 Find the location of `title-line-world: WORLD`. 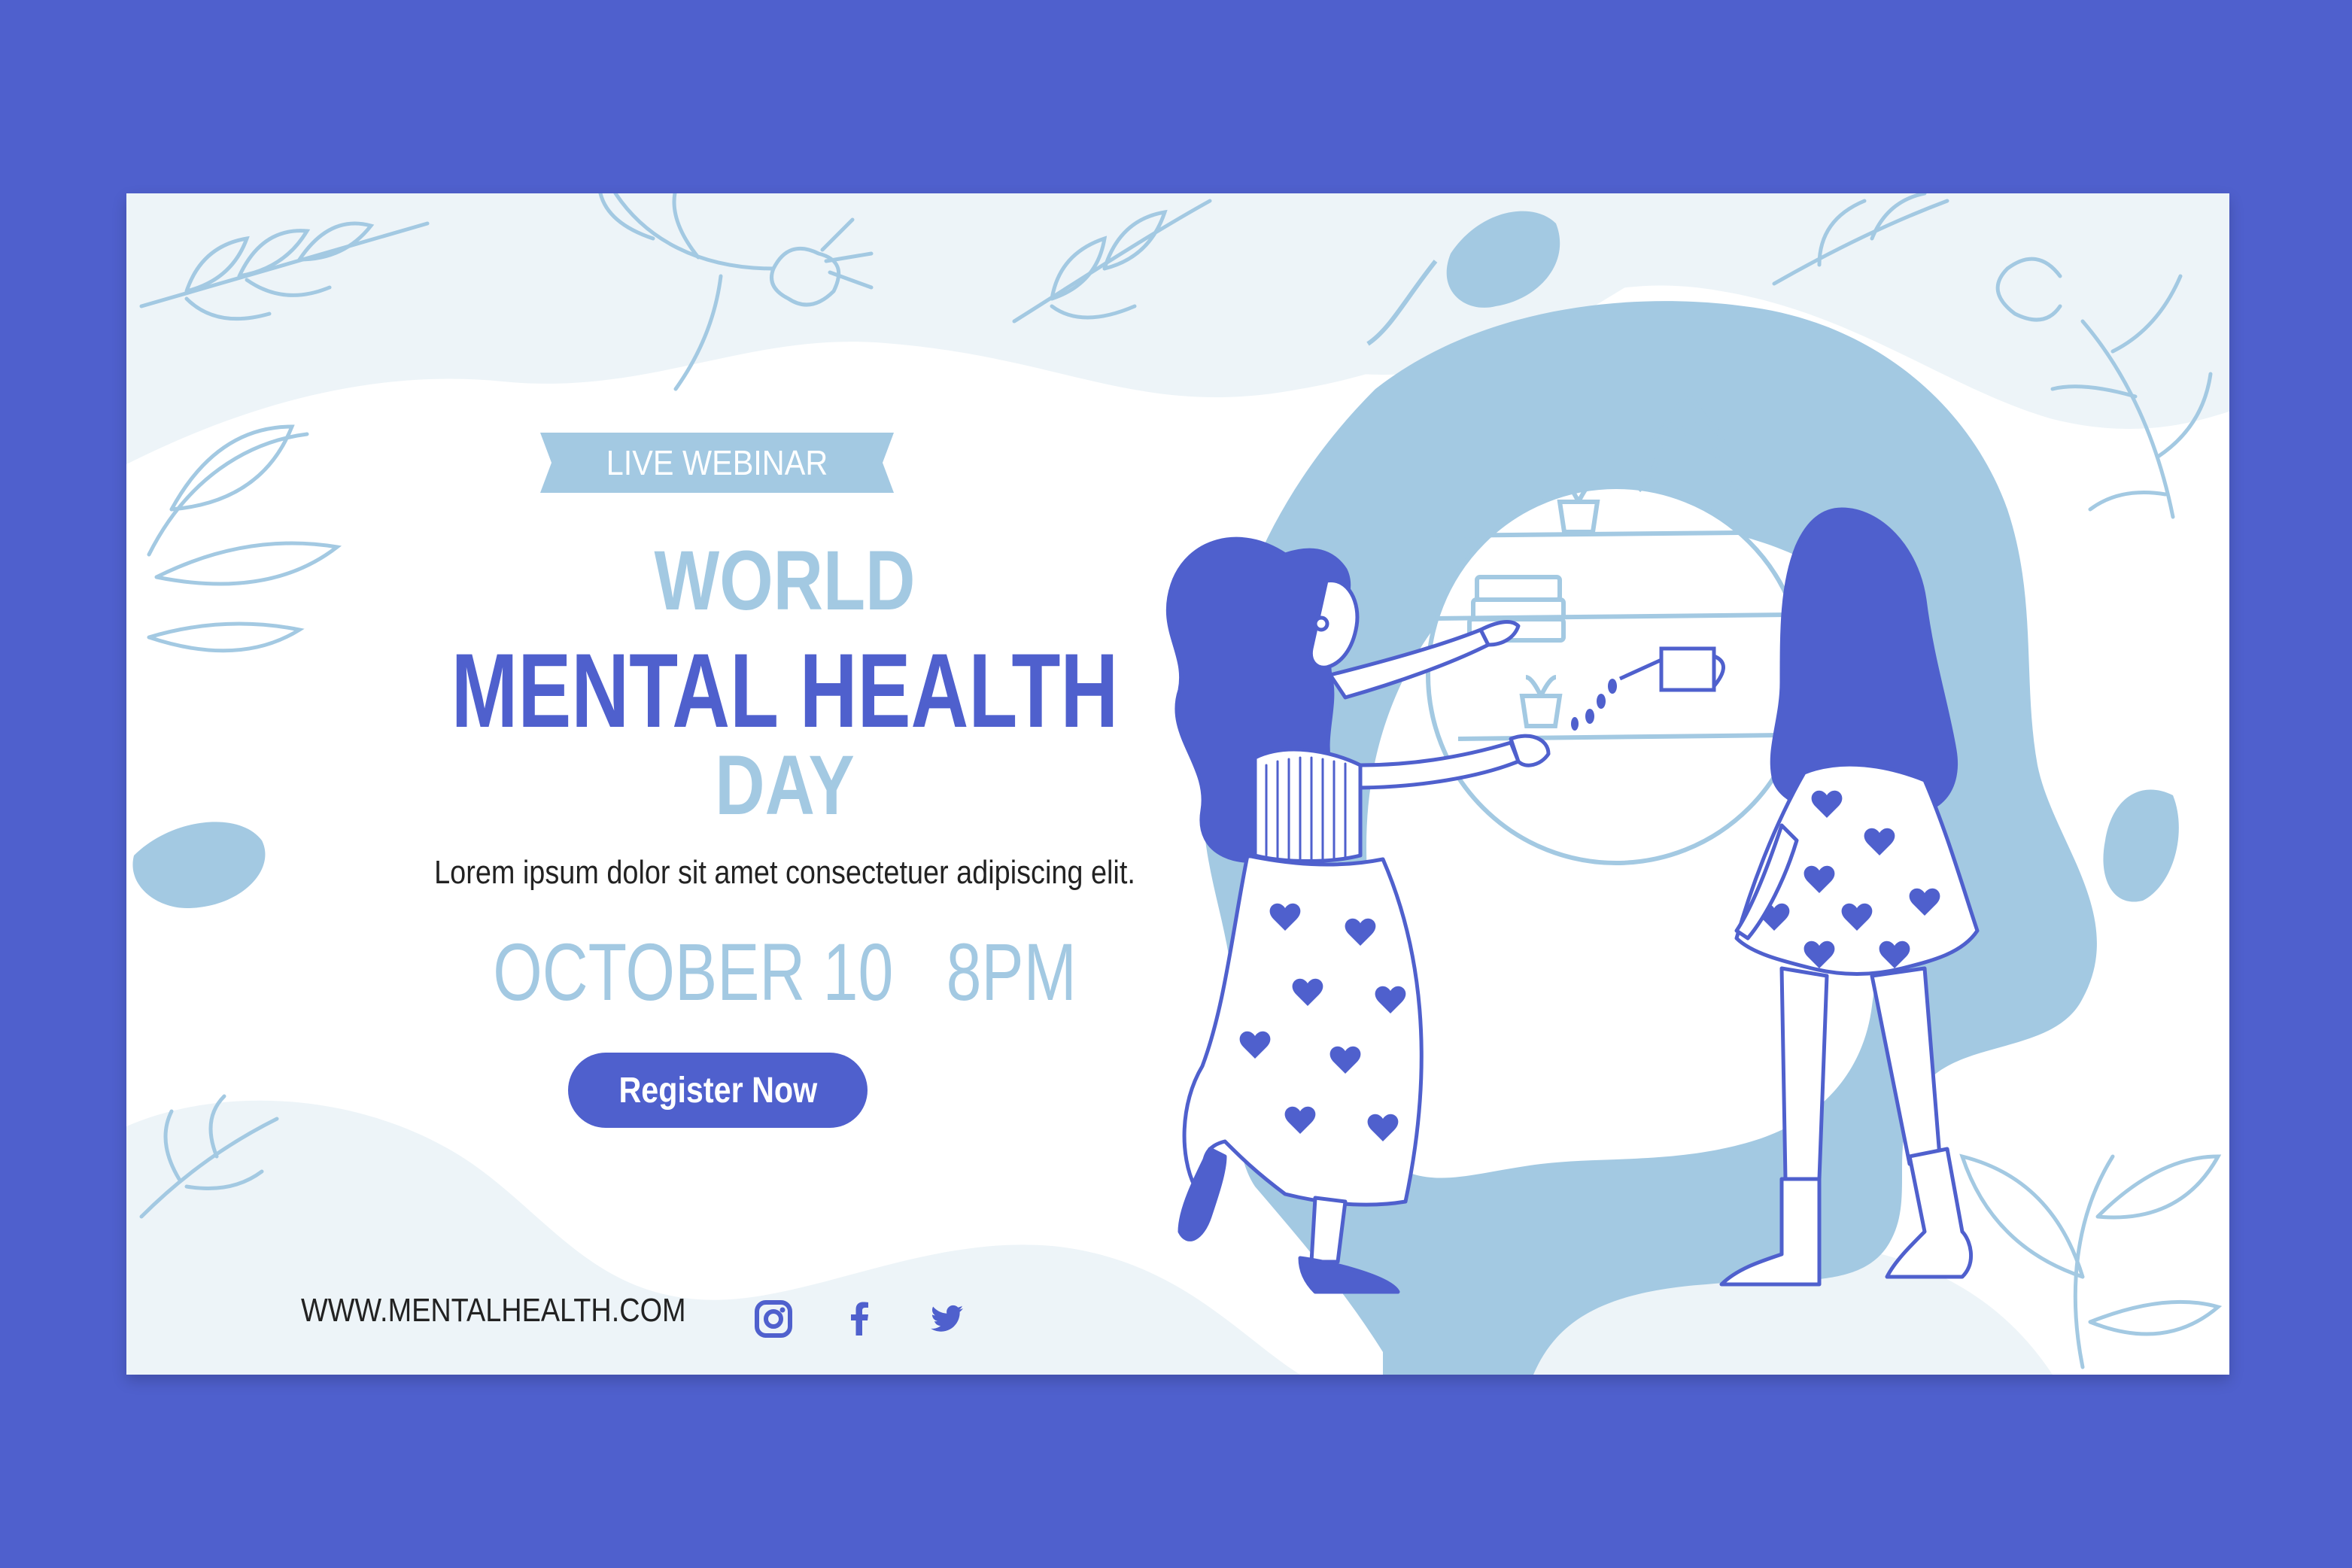

title-line-world: WORLD is located at coordinates (785, 580).